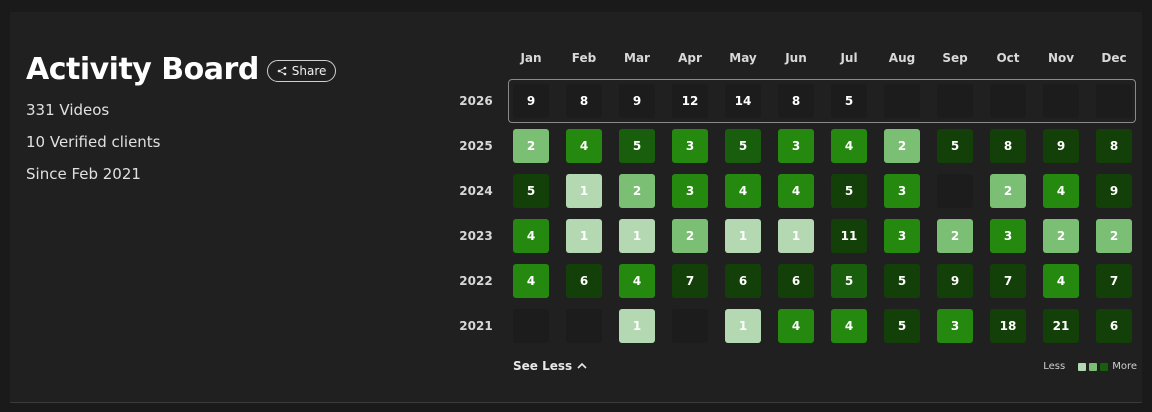  What do you see at coordinates (690, 101) in the screenshot?
I see `activity-cell: 12` at bounding box center [690, 101].